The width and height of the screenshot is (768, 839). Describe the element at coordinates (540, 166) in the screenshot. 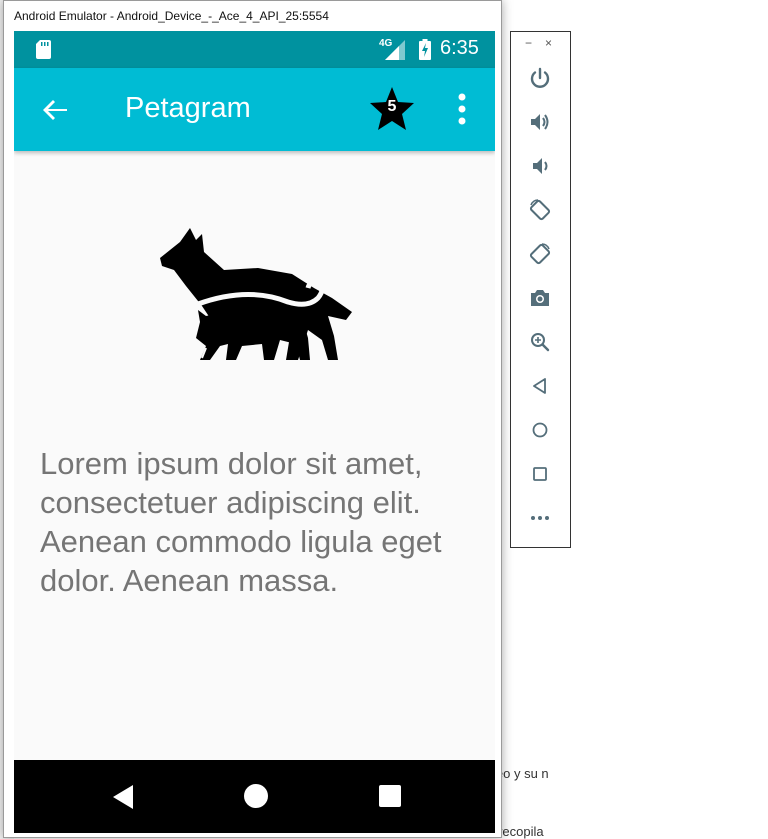

I see `volume-down-icon` at that location.